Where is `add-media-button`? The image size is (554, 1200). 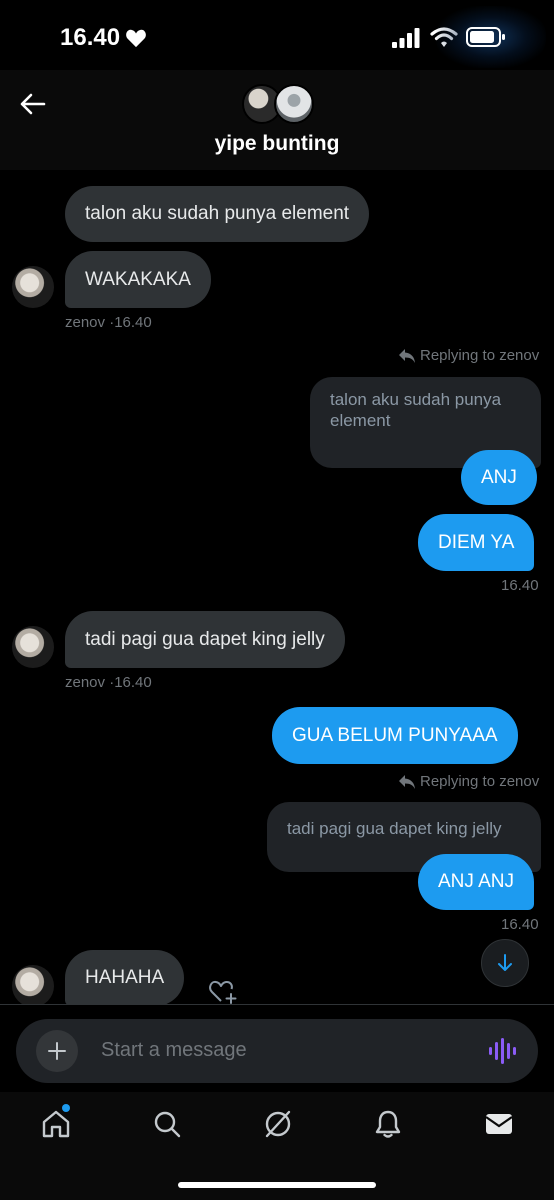
add-media-button is located at coordinates (57, 1051).